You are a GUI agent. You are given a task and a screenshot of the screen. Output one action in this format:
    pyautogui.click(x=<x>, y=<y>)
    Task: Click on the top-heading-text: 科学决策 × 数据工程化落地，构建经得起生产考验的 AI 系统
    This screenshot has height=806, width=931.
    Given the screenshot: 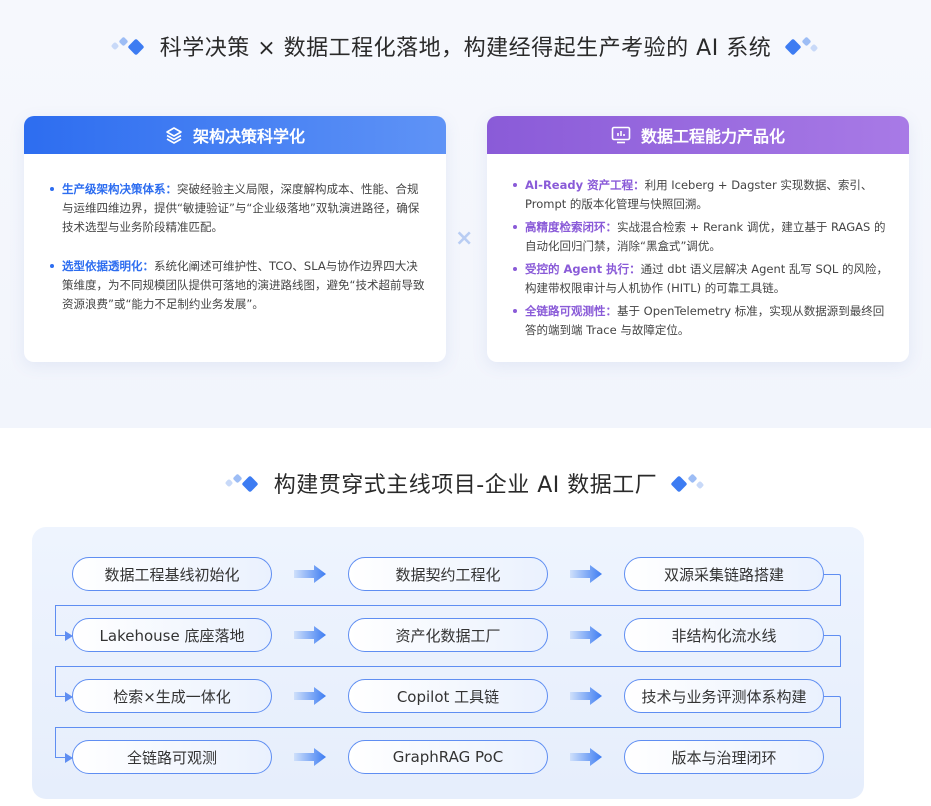 What is the action you would take?
    pyautogui.click(x=465, y=48)
    